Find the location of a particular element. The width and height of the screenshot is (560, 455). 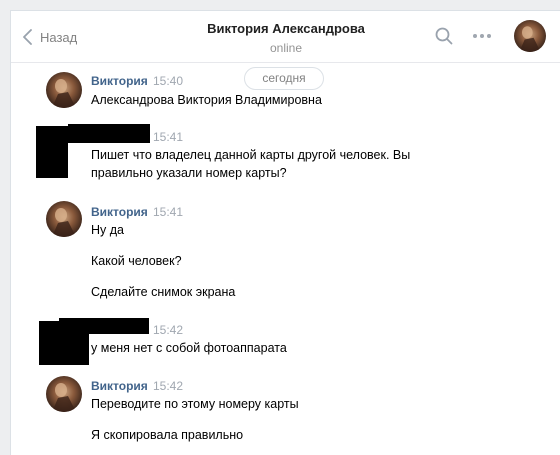

message-text: правильно указали номер карты? is located at coordinates (189, 173).